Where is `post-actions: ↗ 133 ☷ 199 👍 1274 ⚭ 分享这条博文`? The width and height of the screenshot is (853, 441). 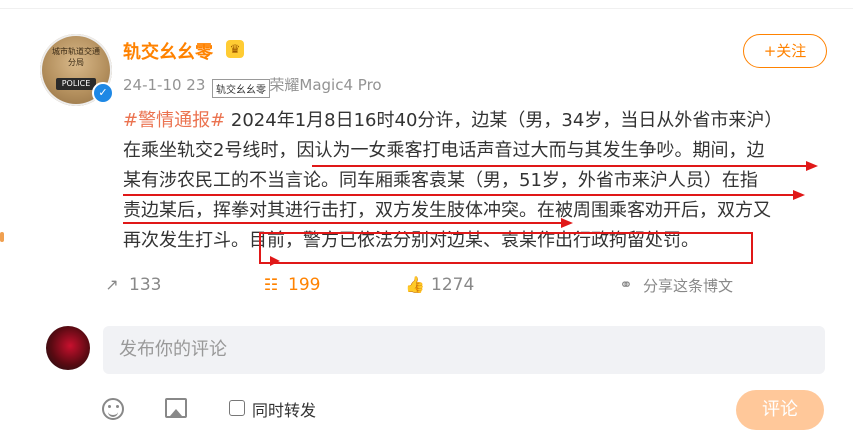
post-actions: ↗ 133 ☷ 199 👍 1274 ⚭ 分享这条博文 is located at coordinates (426, 285).